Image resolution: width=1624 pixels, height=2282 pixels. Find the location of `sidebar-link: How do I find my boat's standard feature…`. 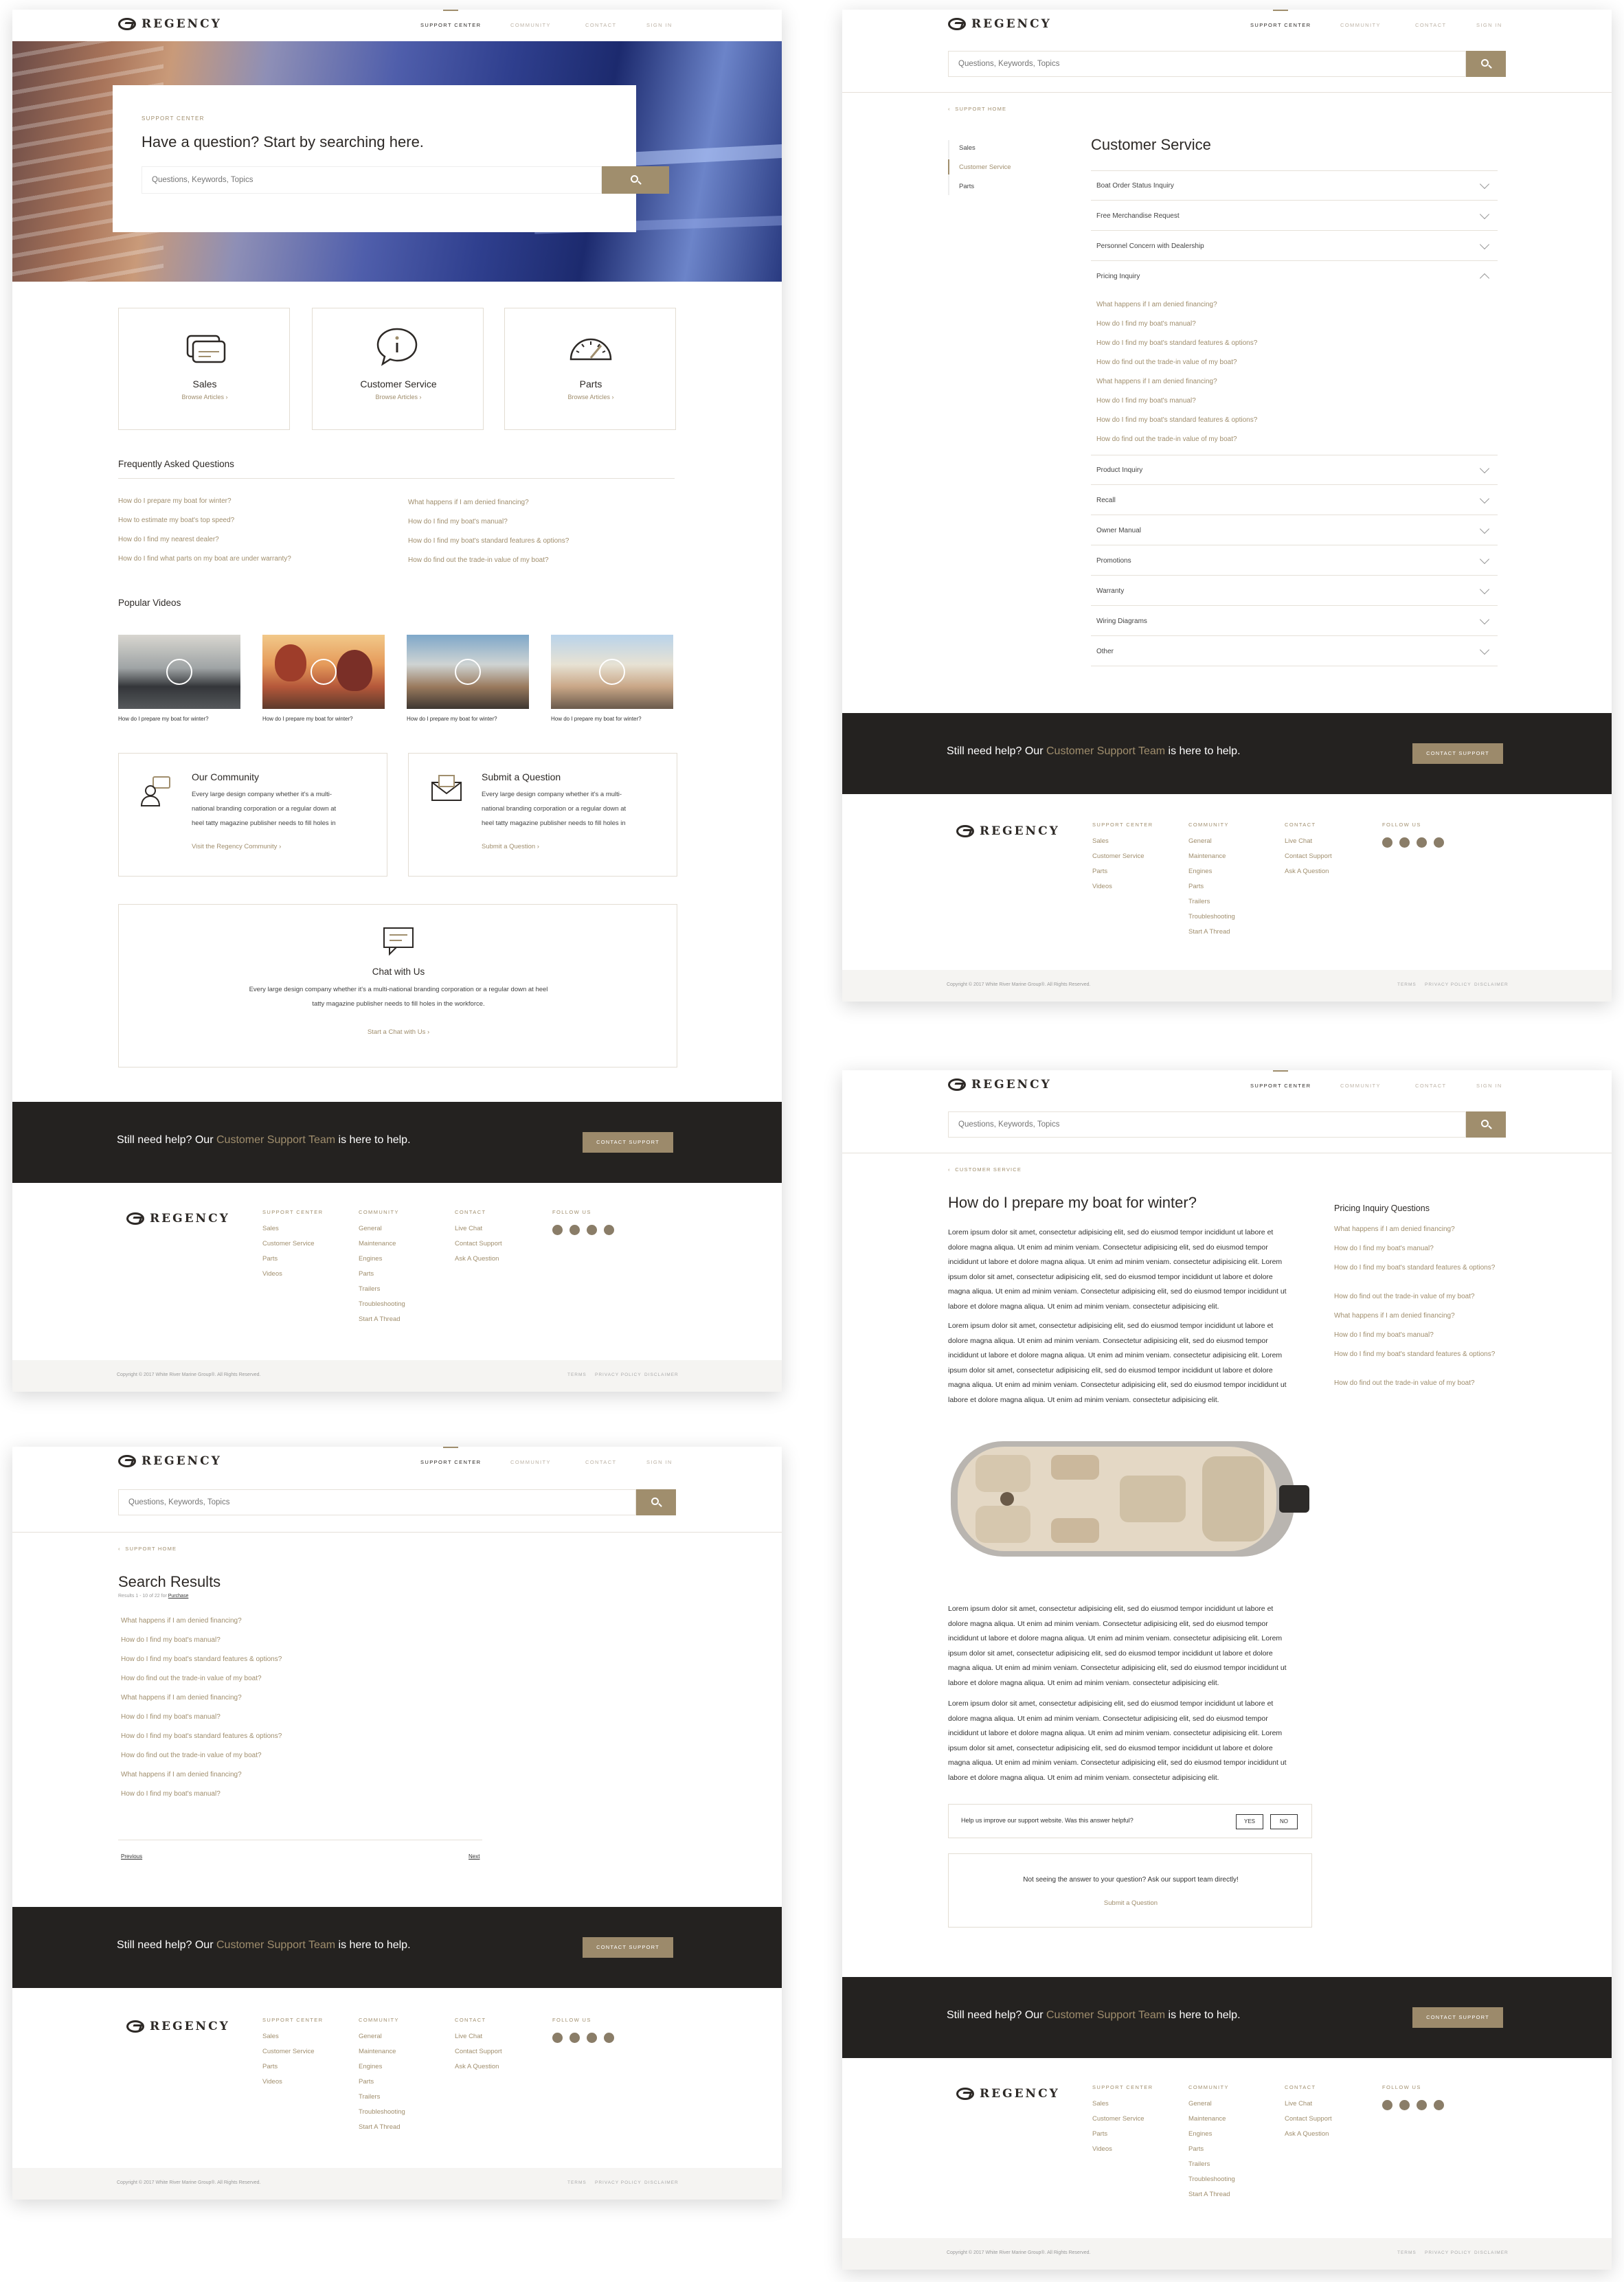

sidebar-link: How do I find my boat's standard feature… is located at coordinates (1414, 1354).